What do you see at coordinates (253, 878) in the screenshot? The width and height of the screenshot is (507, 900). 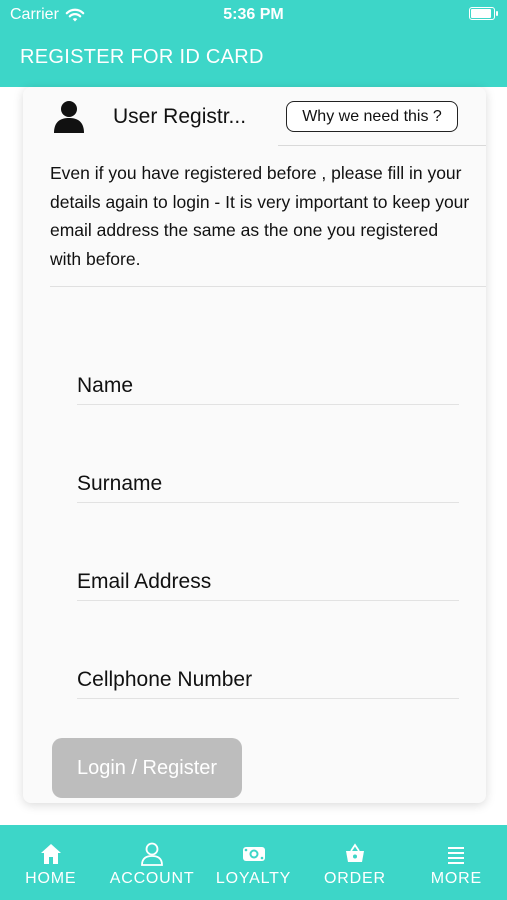 I see `tab-label: LOYALTY` at bounding box center [253, 878].